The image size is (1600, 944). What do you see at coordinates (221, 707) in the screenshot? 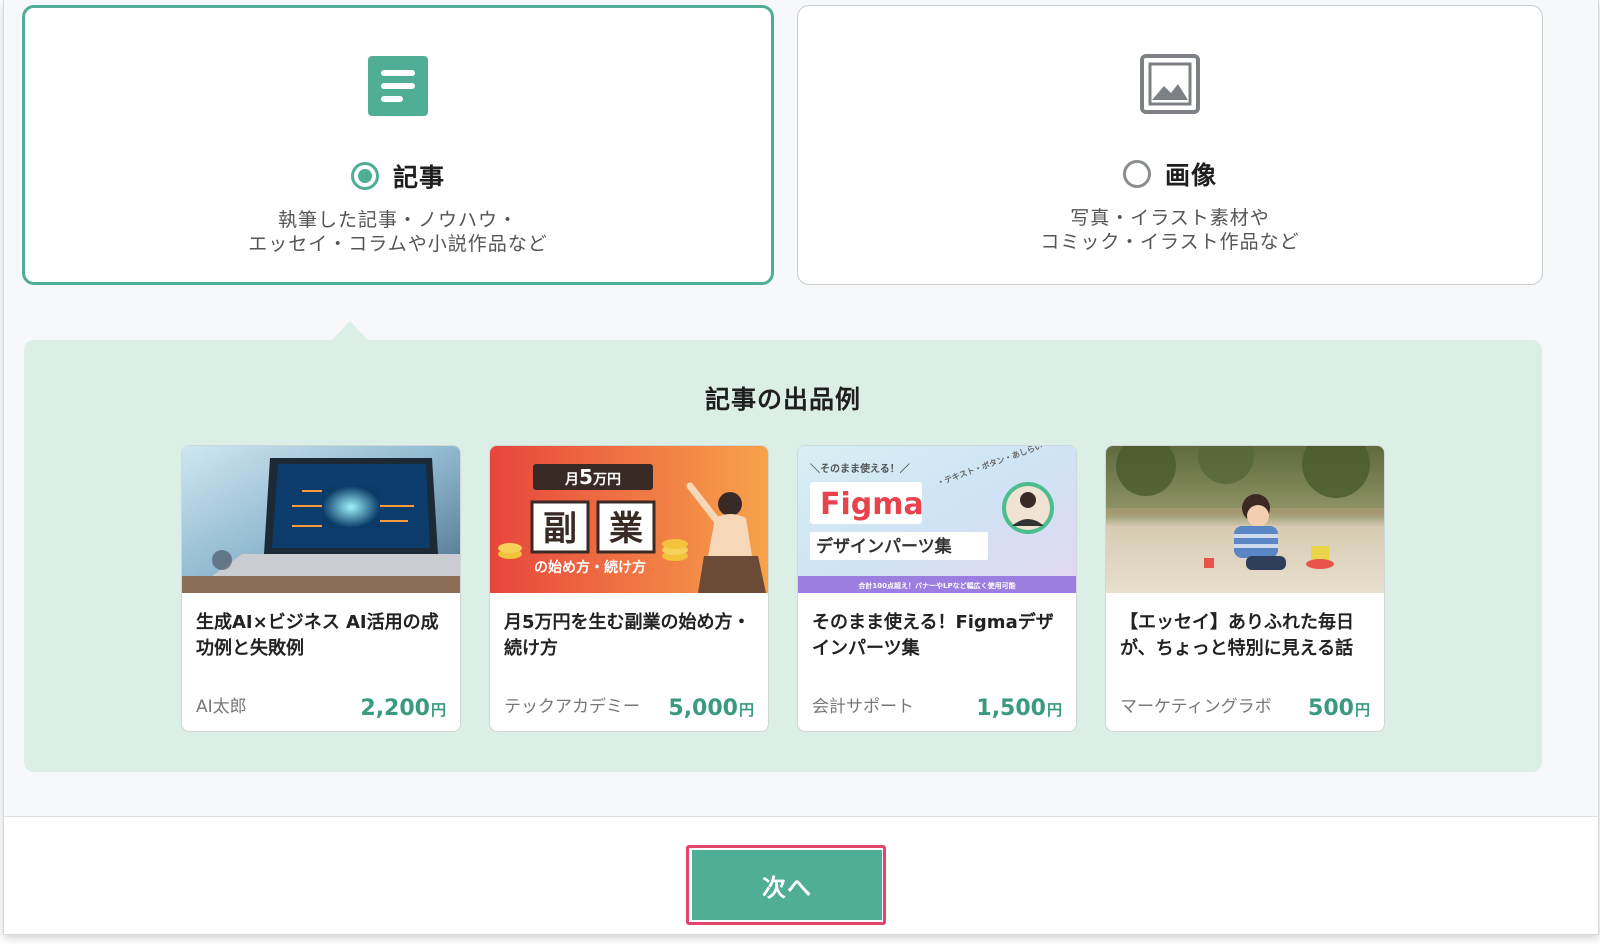
I see `product-seller: AI太郎` at bounding box center [221, 707].